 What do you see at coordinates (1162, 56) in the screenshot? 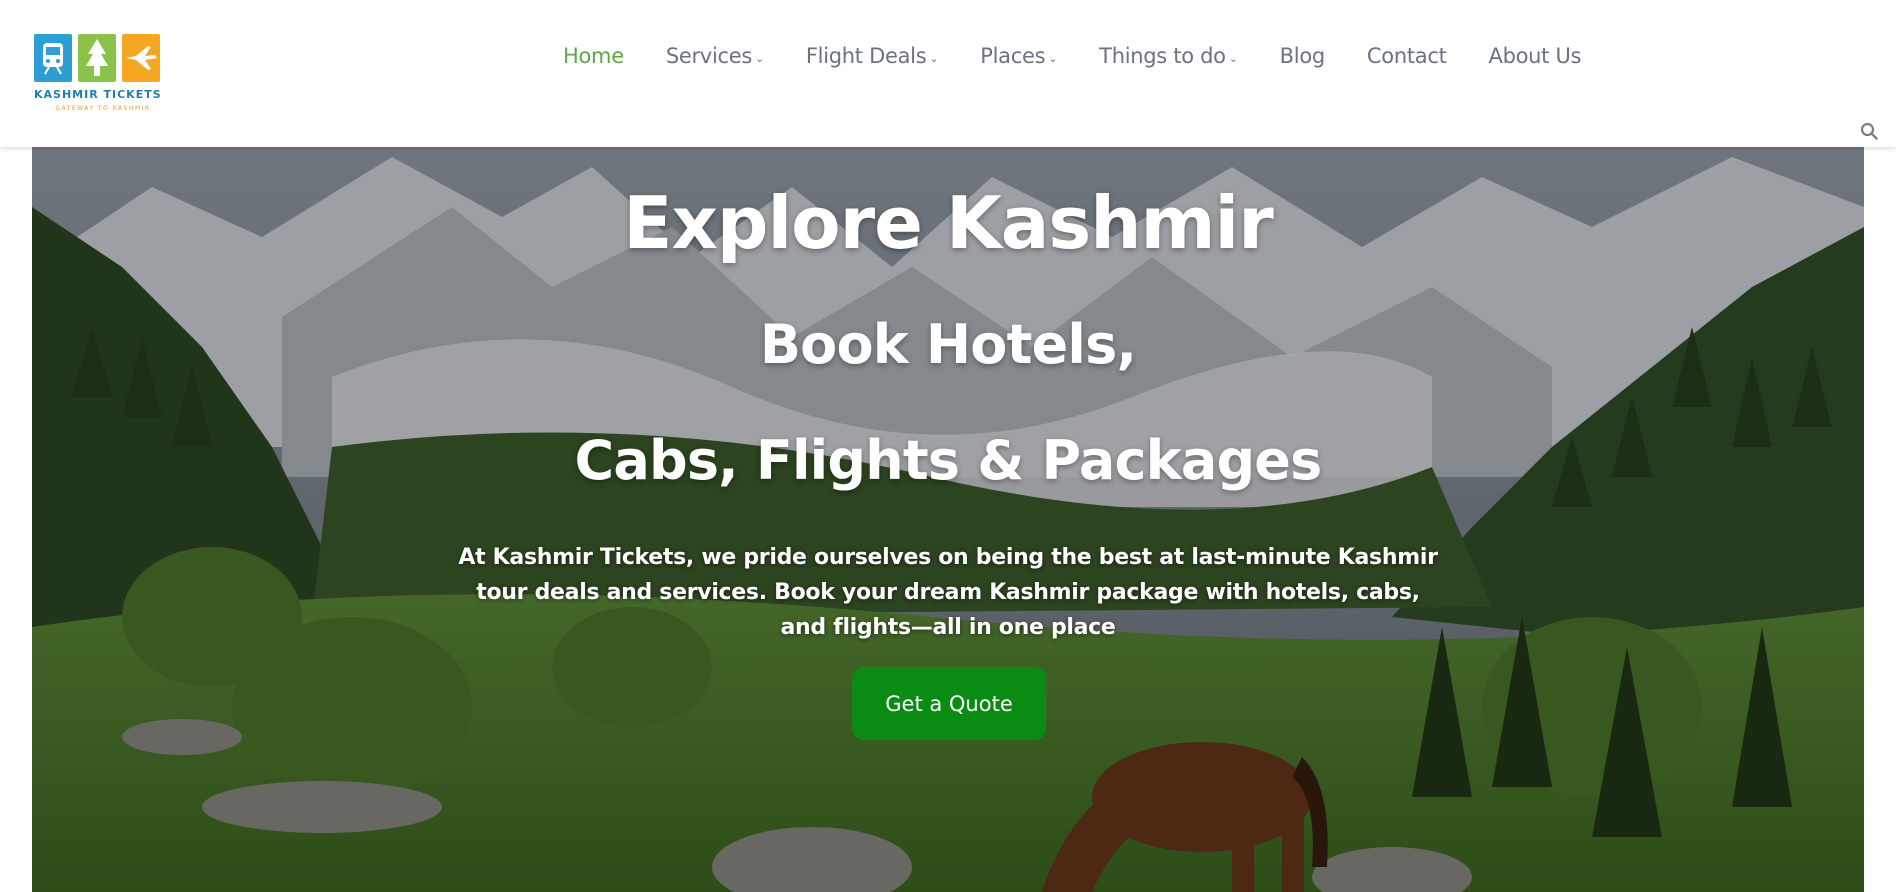
I see `nav-things-to-do-label: Things to do` at bounding box center [1162, 56].